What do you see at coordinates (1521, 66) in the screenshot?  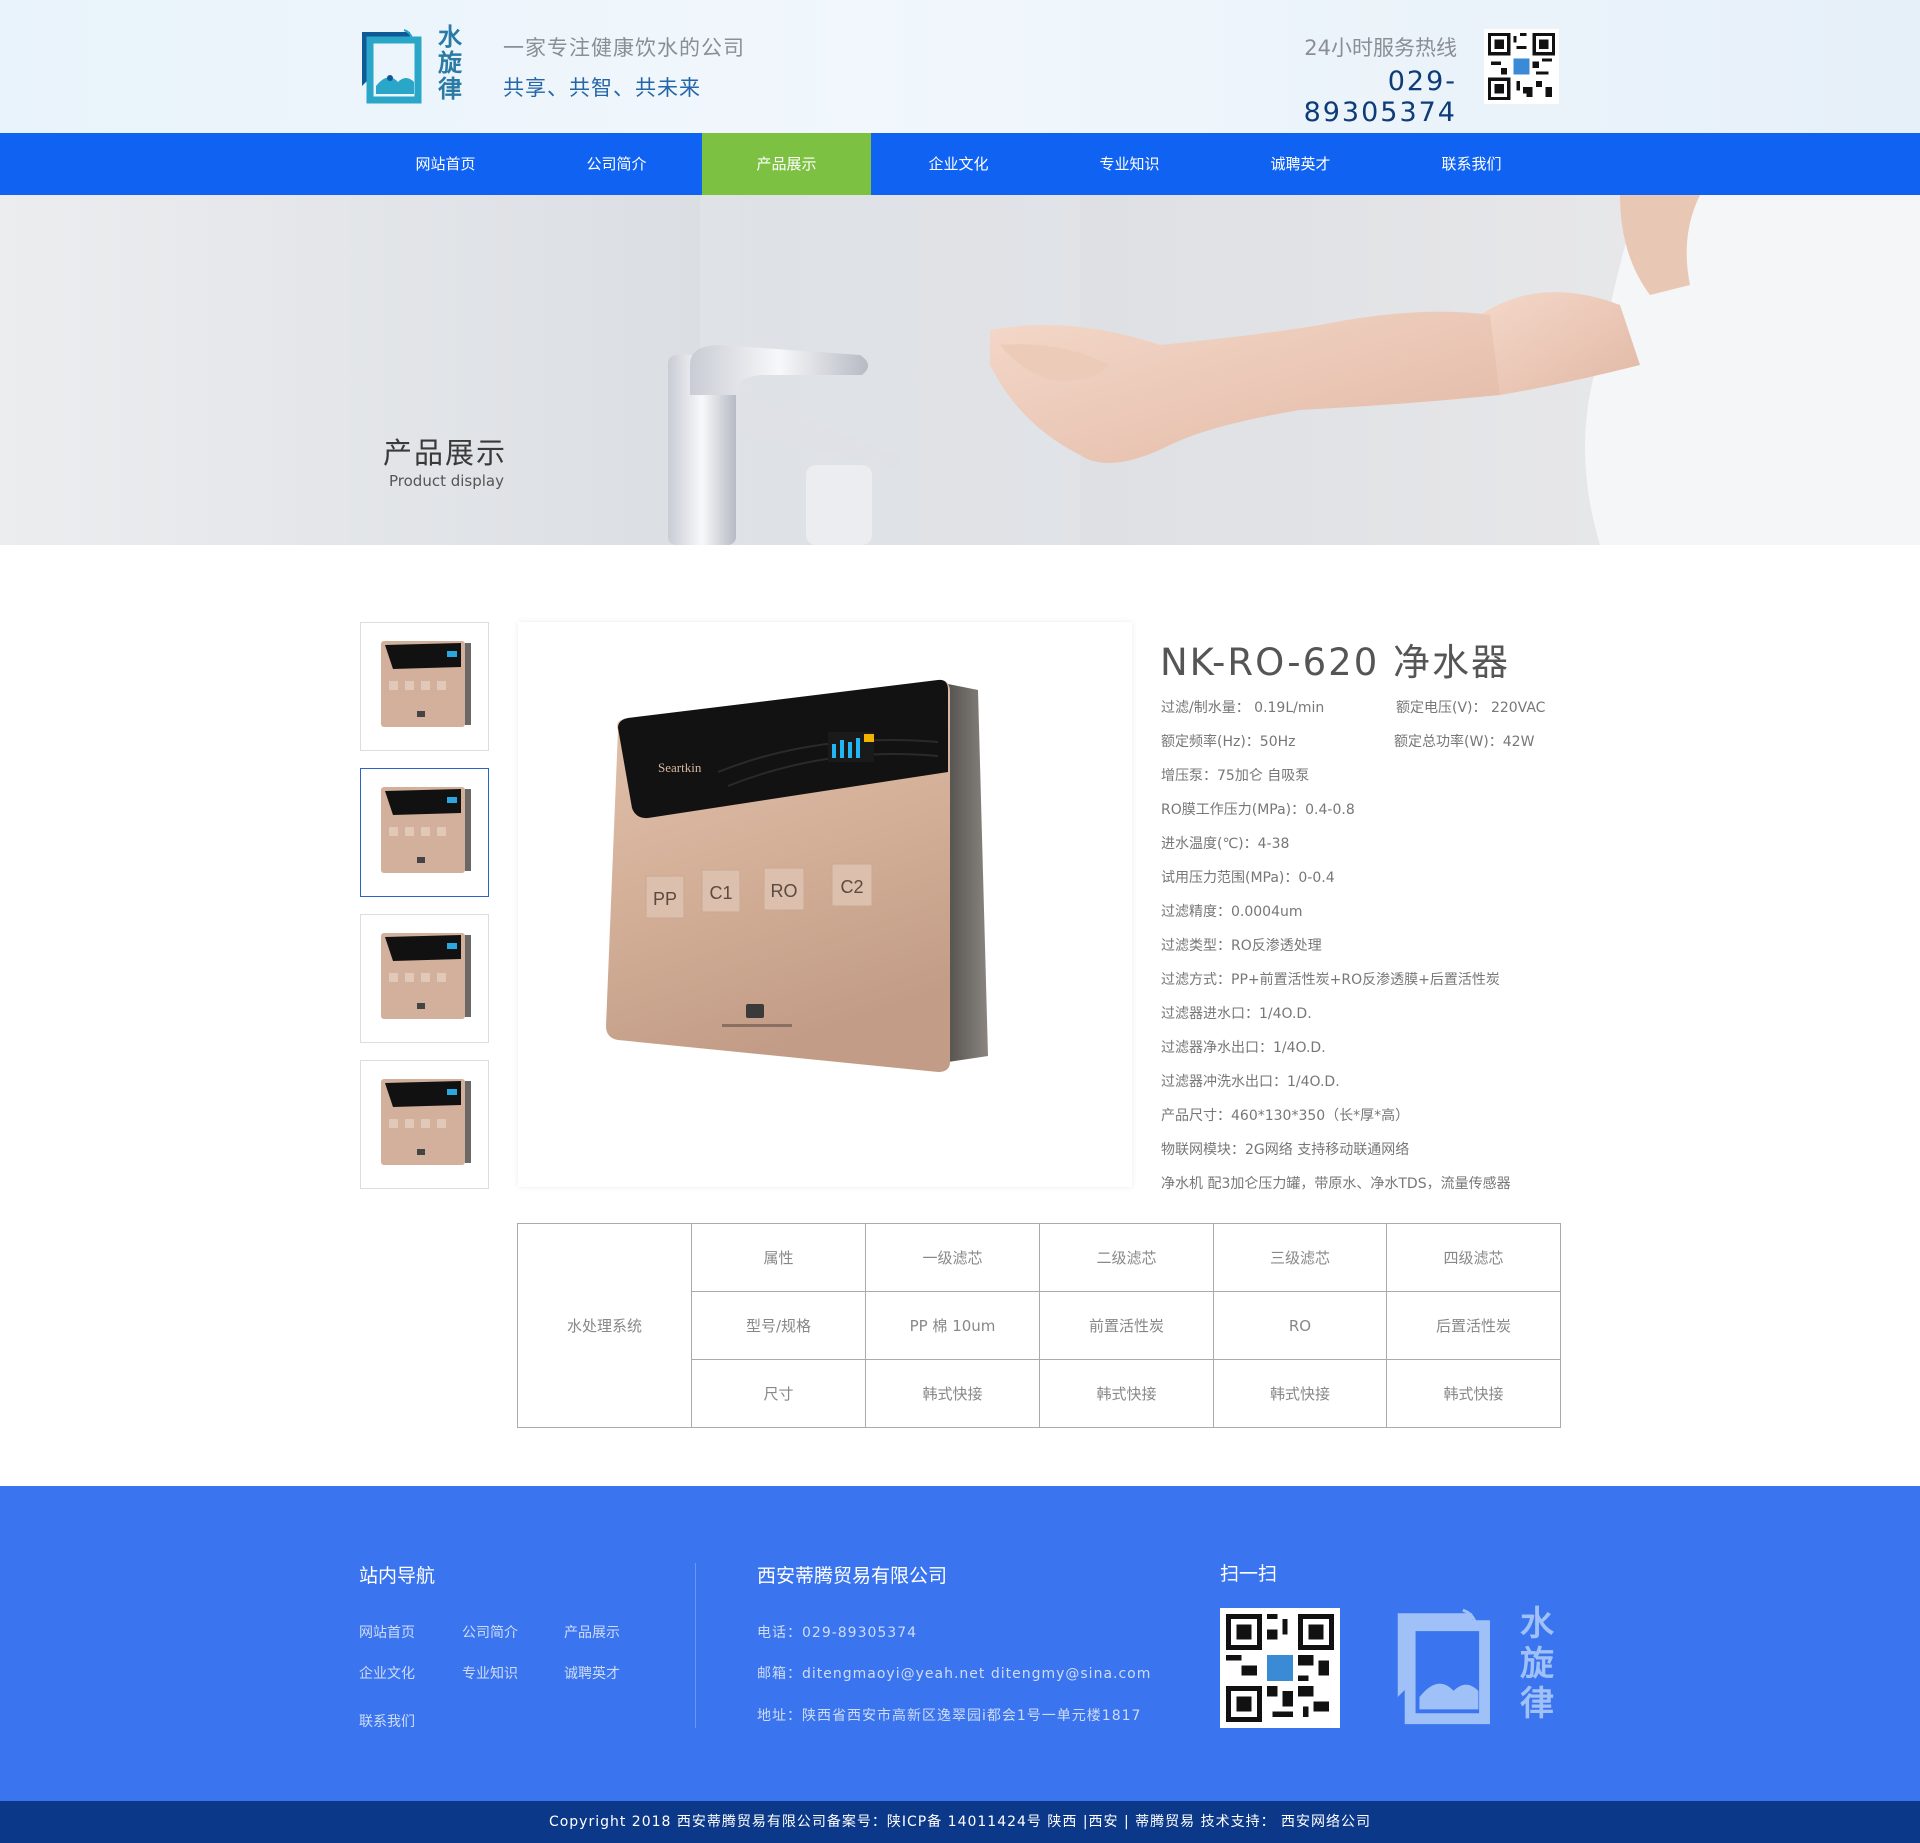 I see `qr-code-icon` at bounding box center [1521, 66].